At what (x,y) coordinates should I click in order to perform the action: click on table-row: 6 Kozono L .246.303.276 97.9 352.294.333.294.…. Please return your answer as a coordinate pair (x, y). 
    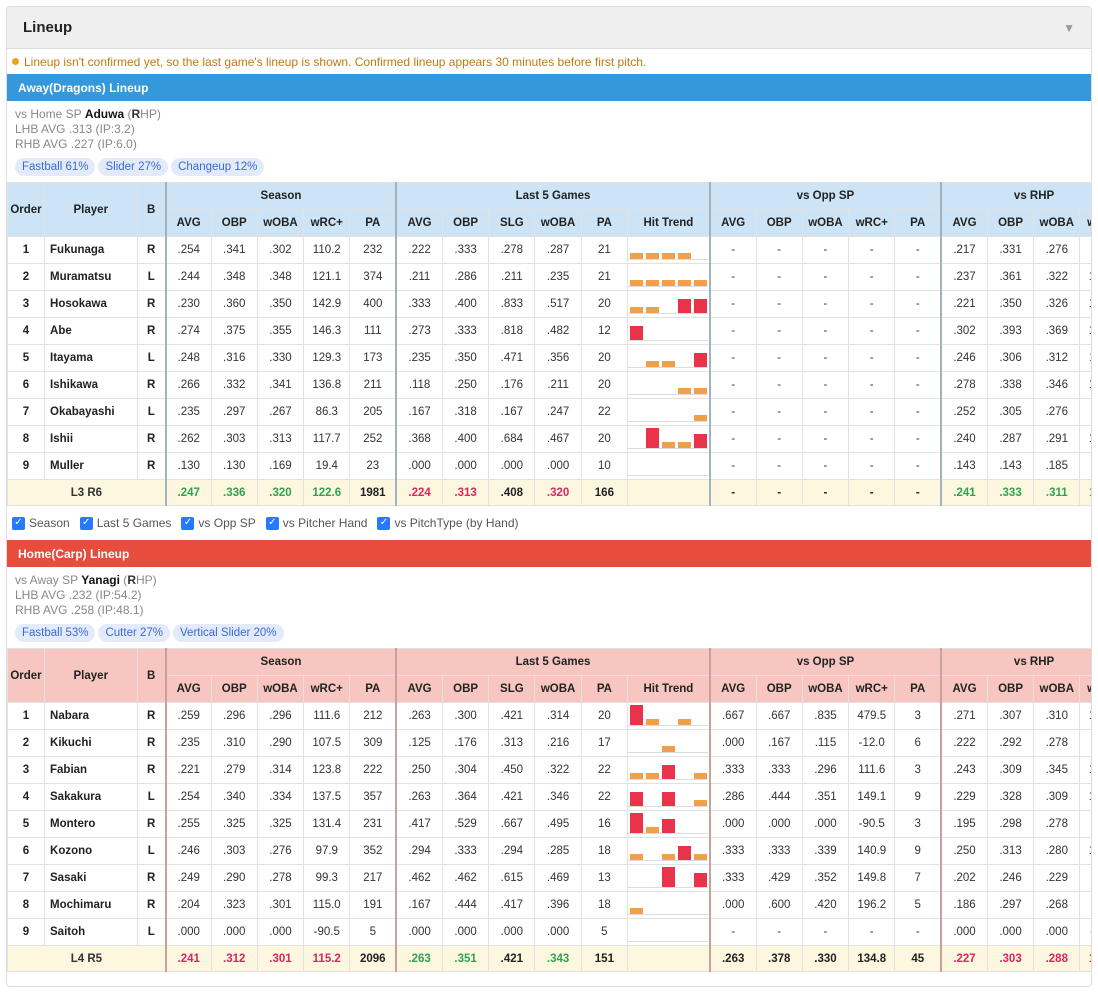
    Looking at the image, I should click on (549, 851).